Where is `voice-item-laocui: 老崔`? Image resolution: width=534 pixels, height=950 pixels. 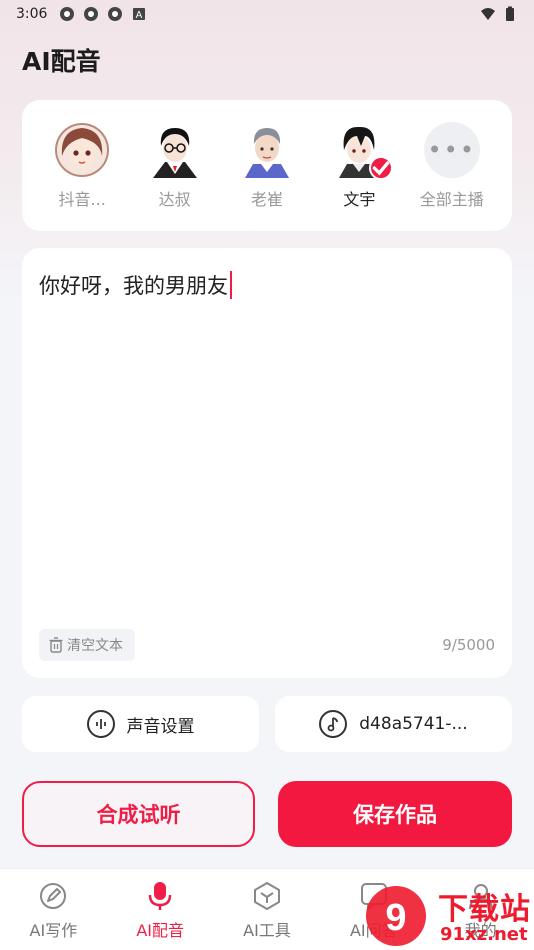 voice-item-laocui: 老崔 is located at coordinates (267, 166).